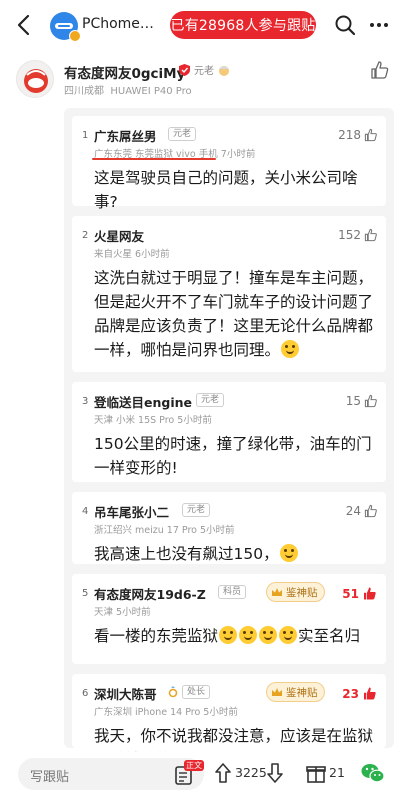  I want to click on laughing-emoji-icon, so click(288, 553).